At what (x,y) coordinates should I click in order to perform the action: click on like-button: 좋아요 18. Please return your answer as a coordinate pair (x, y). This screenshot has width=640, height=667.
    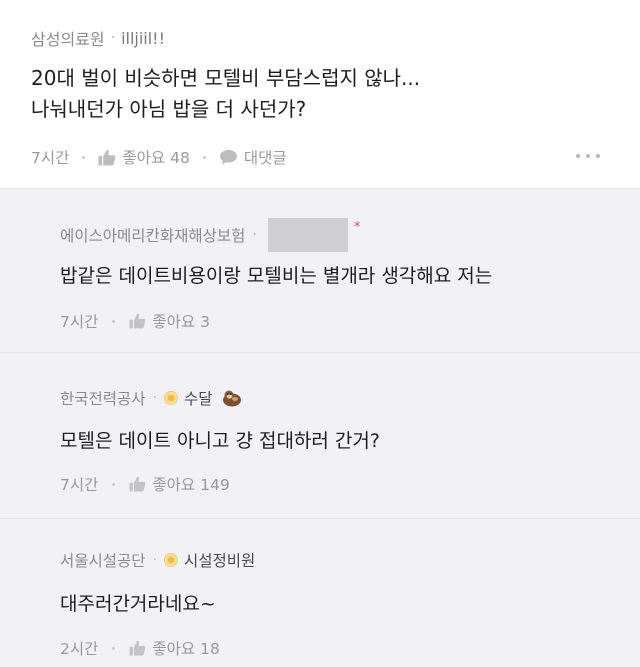
    Looking at the image, I should click on (174, 648).